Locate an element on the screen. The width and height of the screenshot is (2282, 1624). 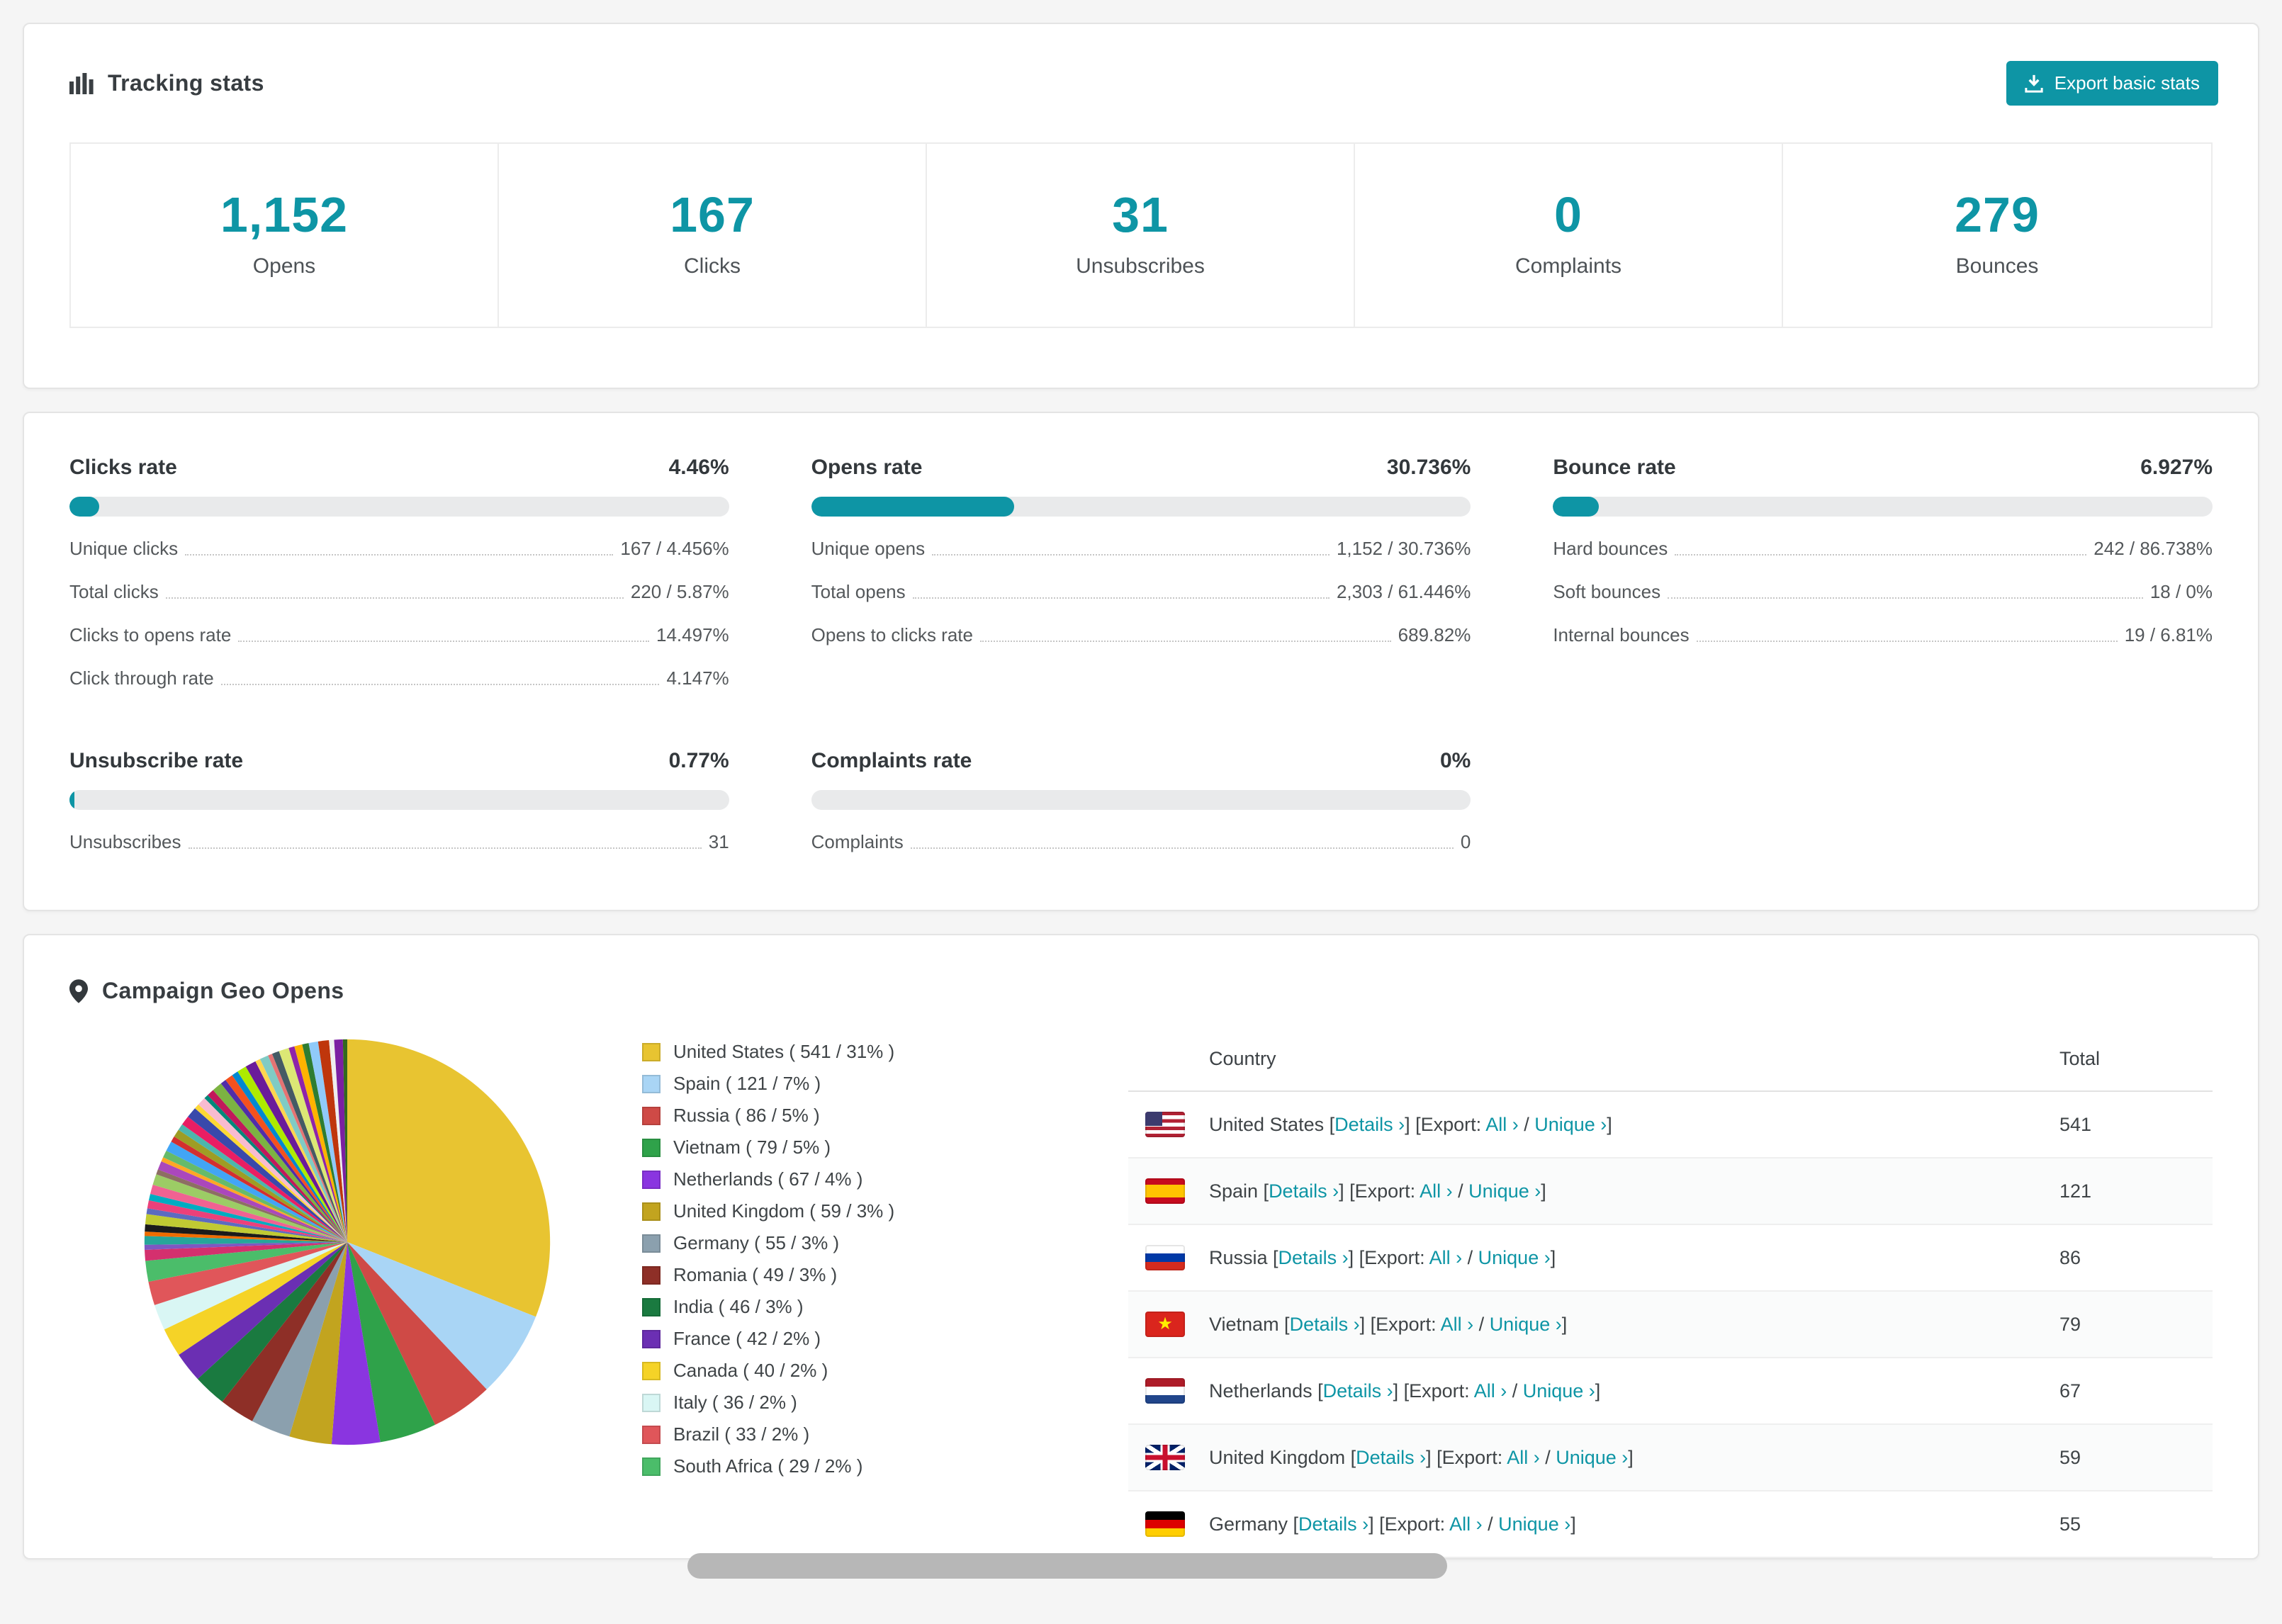
stat-value: 0 is located at coordinates (1568, 215).